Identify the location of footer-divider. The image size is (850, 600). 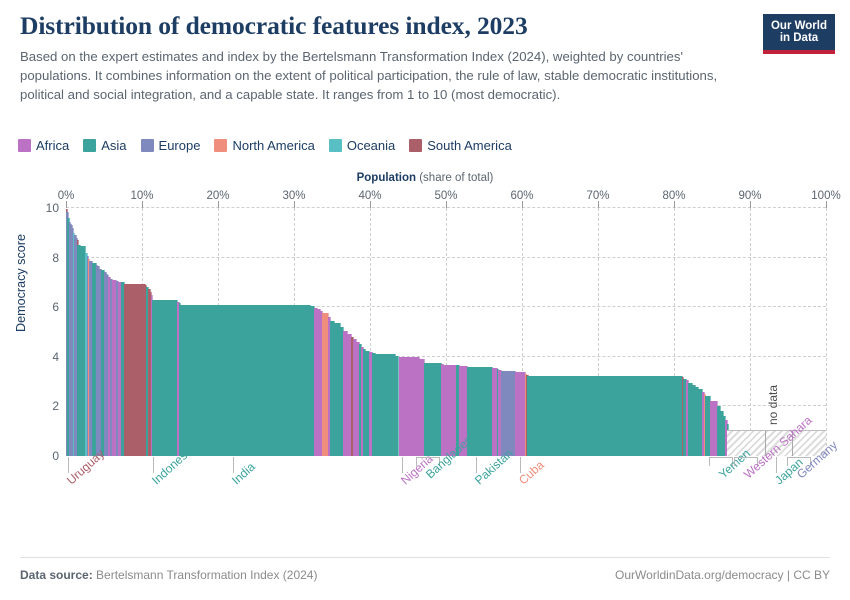
(425, 557).